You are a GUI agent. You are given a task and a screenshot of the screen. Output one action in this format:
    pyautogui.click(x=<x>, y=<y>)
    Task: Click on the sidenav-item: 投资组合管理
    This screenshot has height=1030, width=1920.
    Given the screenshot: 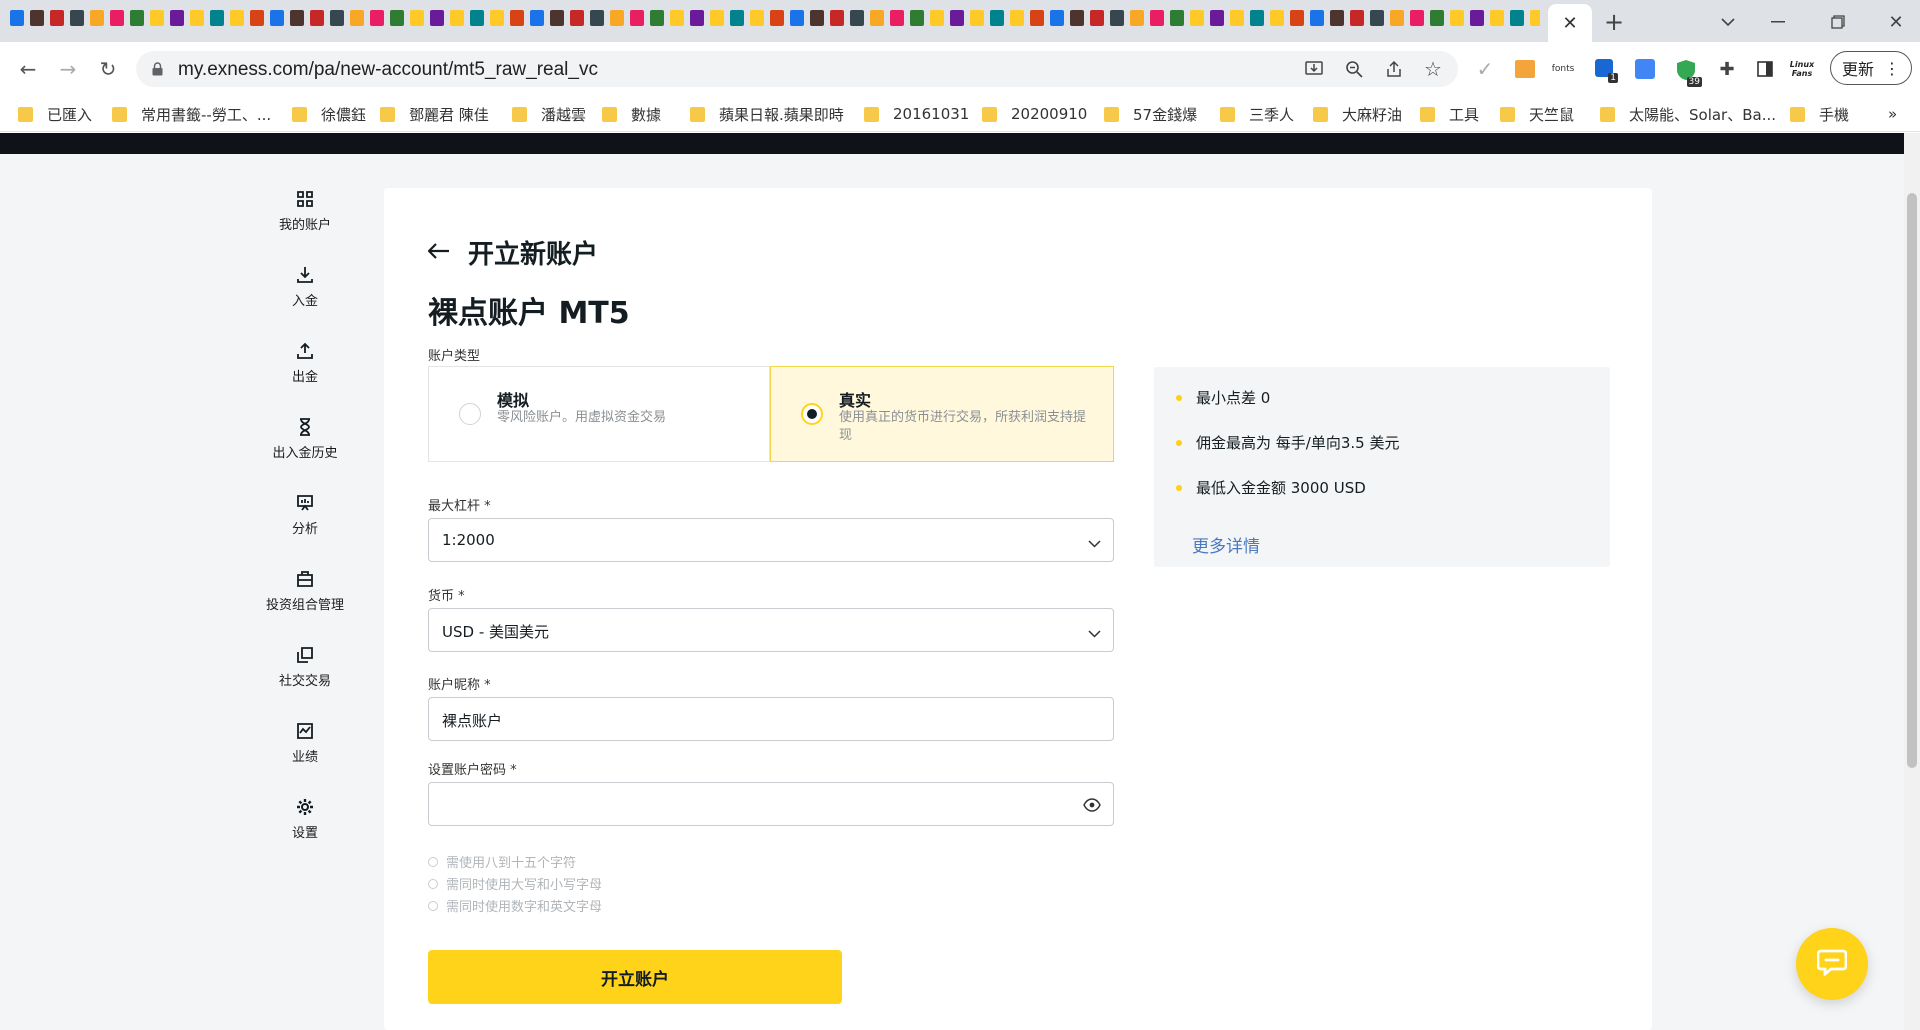 What is the action you would take?
    pyautogui.click(x=305, y=600)
    